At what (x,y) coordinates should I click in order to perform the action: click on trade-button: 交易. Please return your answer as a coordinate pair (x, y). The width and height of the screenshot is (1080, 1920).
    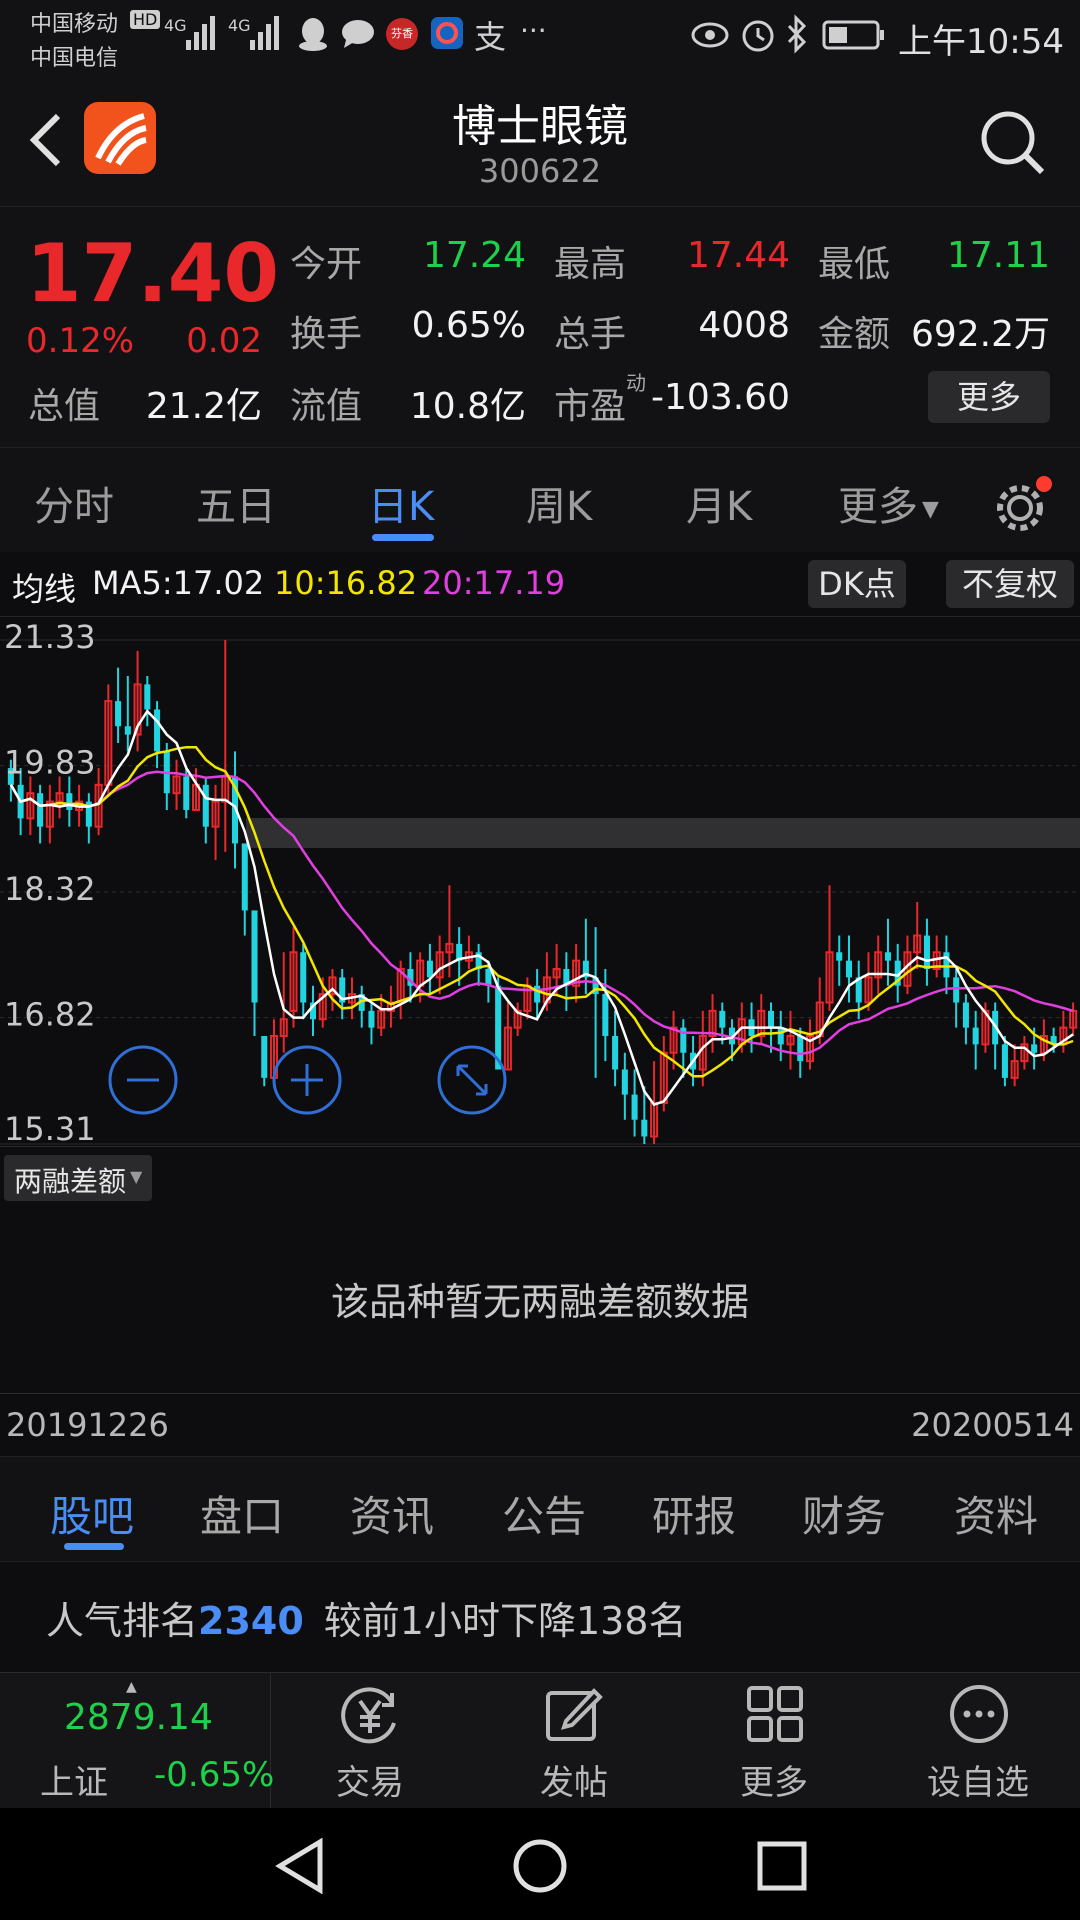
    Looking at the image, I should click on (370, 1741).